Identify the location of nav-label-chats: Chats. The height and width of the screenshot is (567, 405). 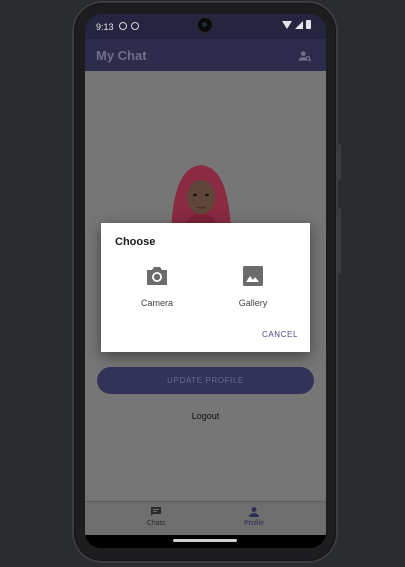
(156, 523).